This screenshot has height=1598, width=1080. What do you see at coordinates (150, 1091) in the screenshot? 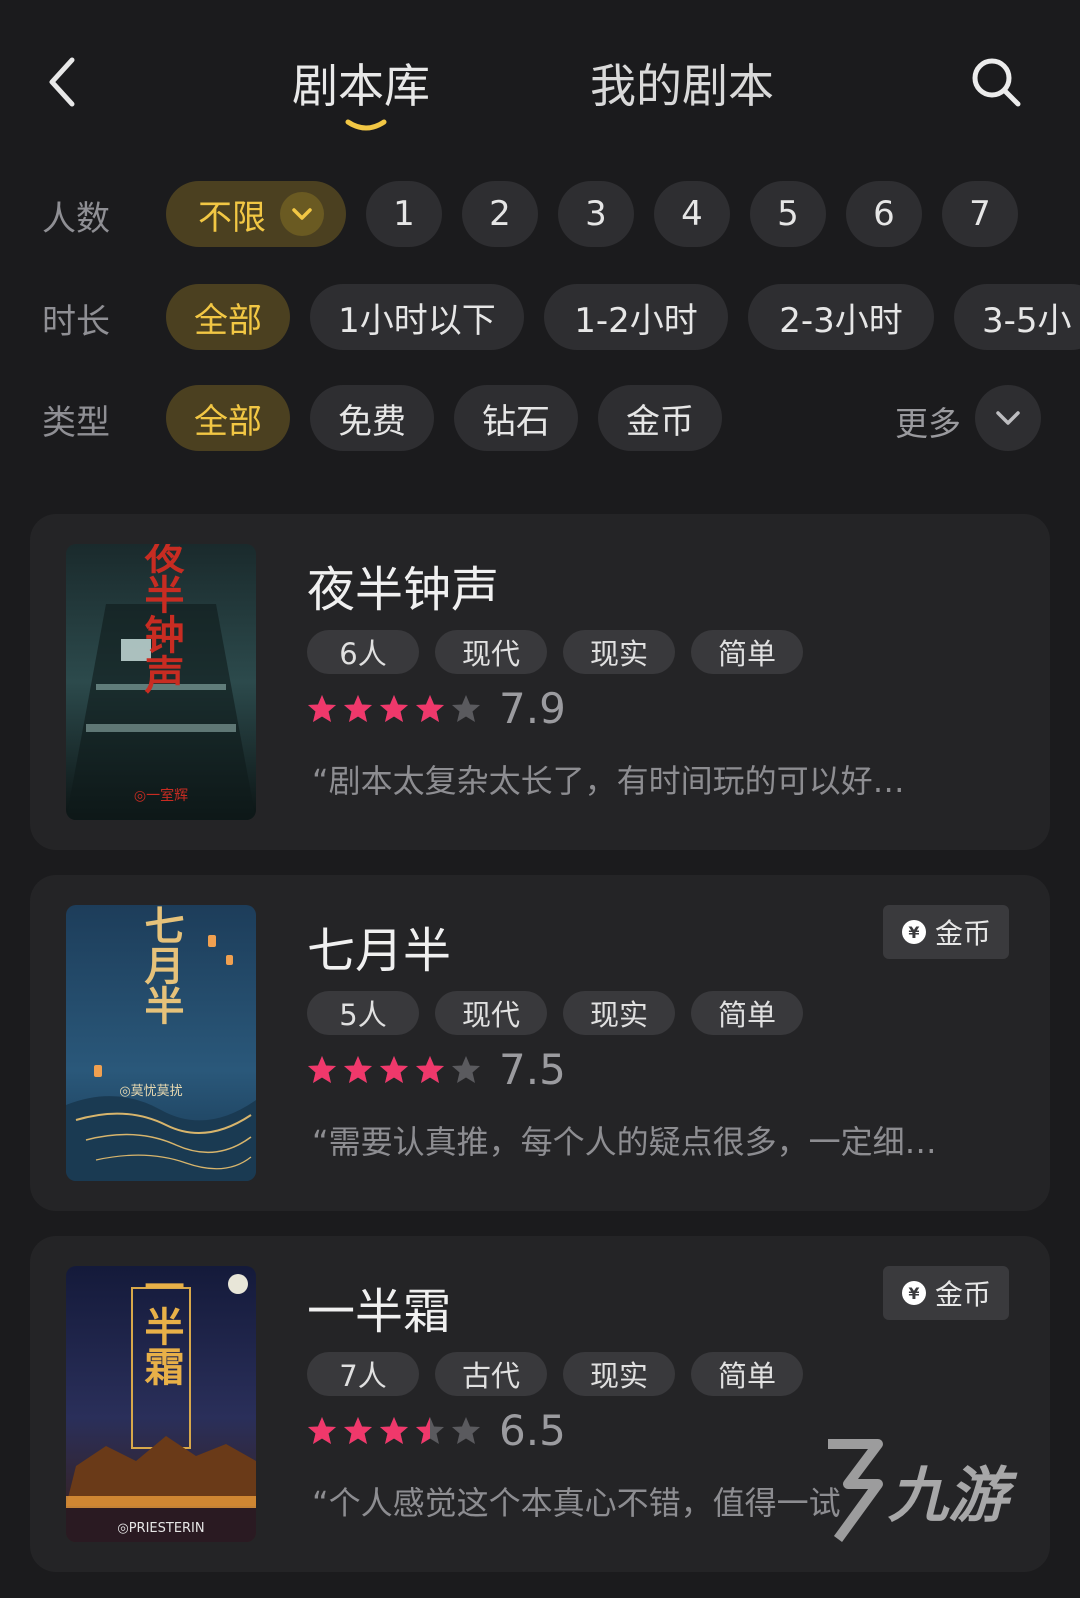
I see `cover-author-text: ◎莫忧莫扰` at bounding box center [150, 1091].